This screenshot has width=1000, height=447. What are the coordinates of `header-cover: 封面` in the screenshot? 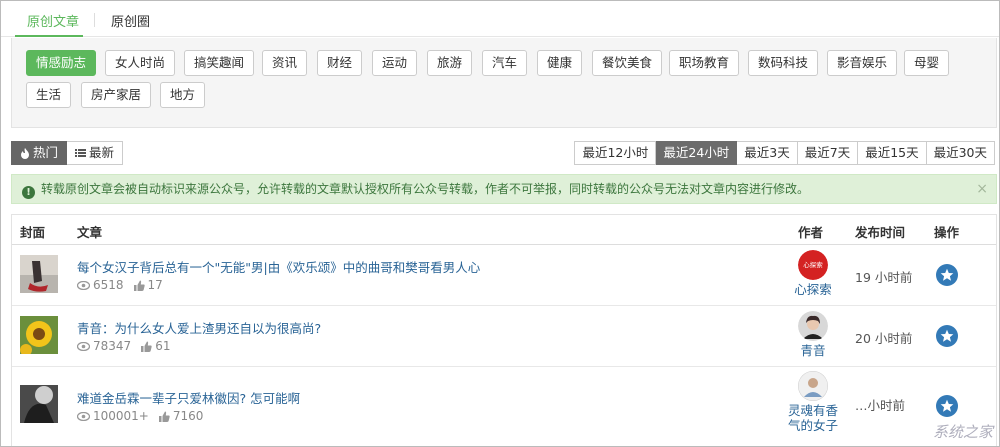 It's located at (33, 232).